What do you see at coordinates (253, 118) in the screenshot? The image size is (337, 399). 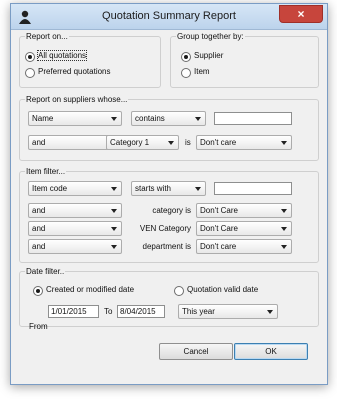 I see `supplier-value-input` at bounding box center [253, 118].